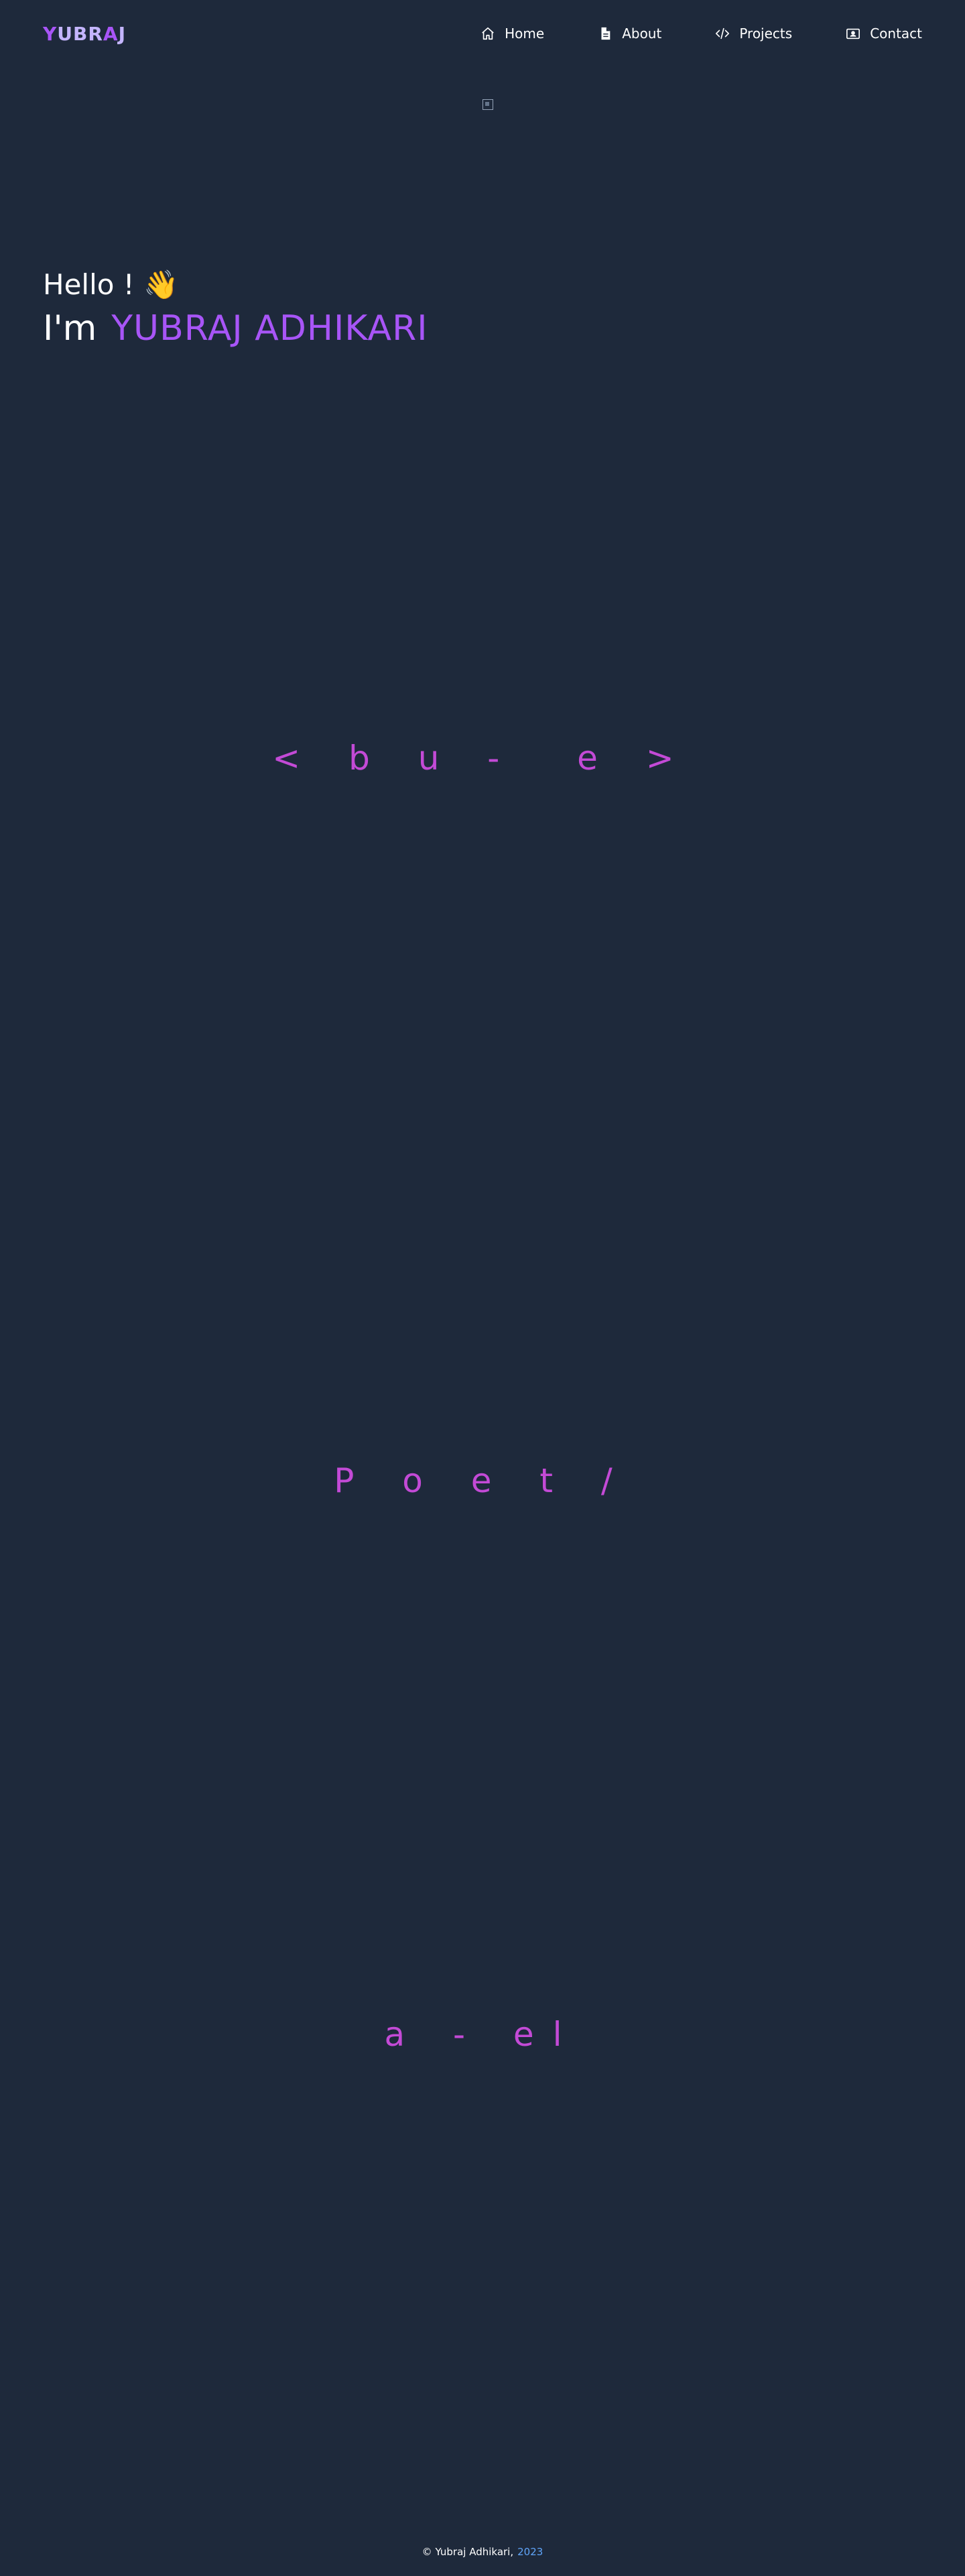  I want to click on logo-letter-y: Y, so click(50, 34).